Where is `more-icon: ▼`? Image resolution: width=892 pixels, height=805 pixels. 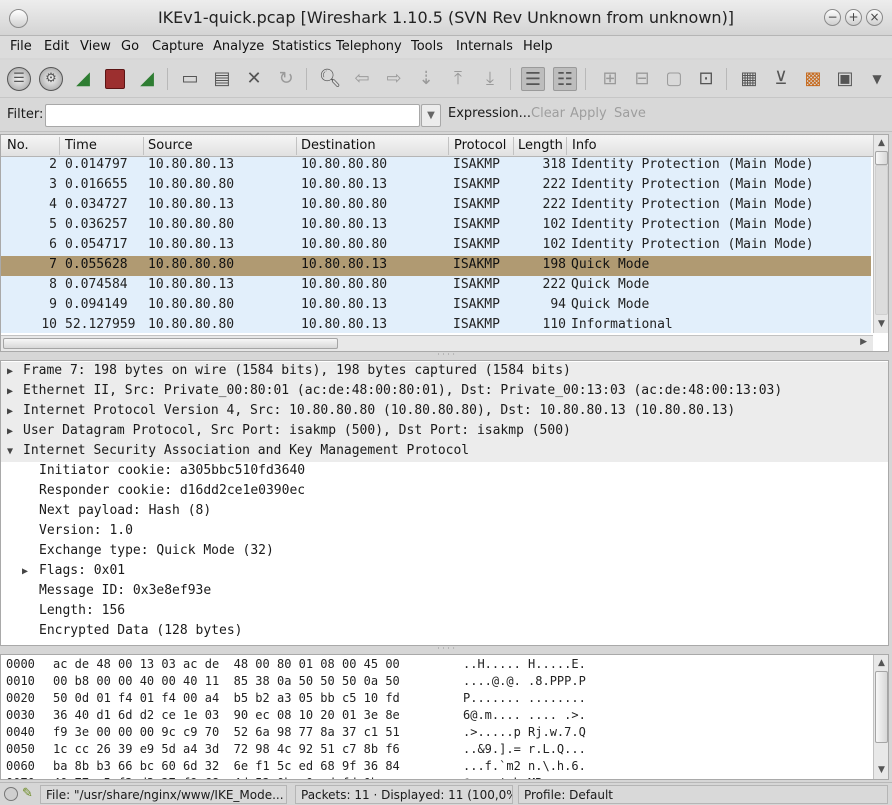 more-icon: ▼ is located at coordinates (877, 79).